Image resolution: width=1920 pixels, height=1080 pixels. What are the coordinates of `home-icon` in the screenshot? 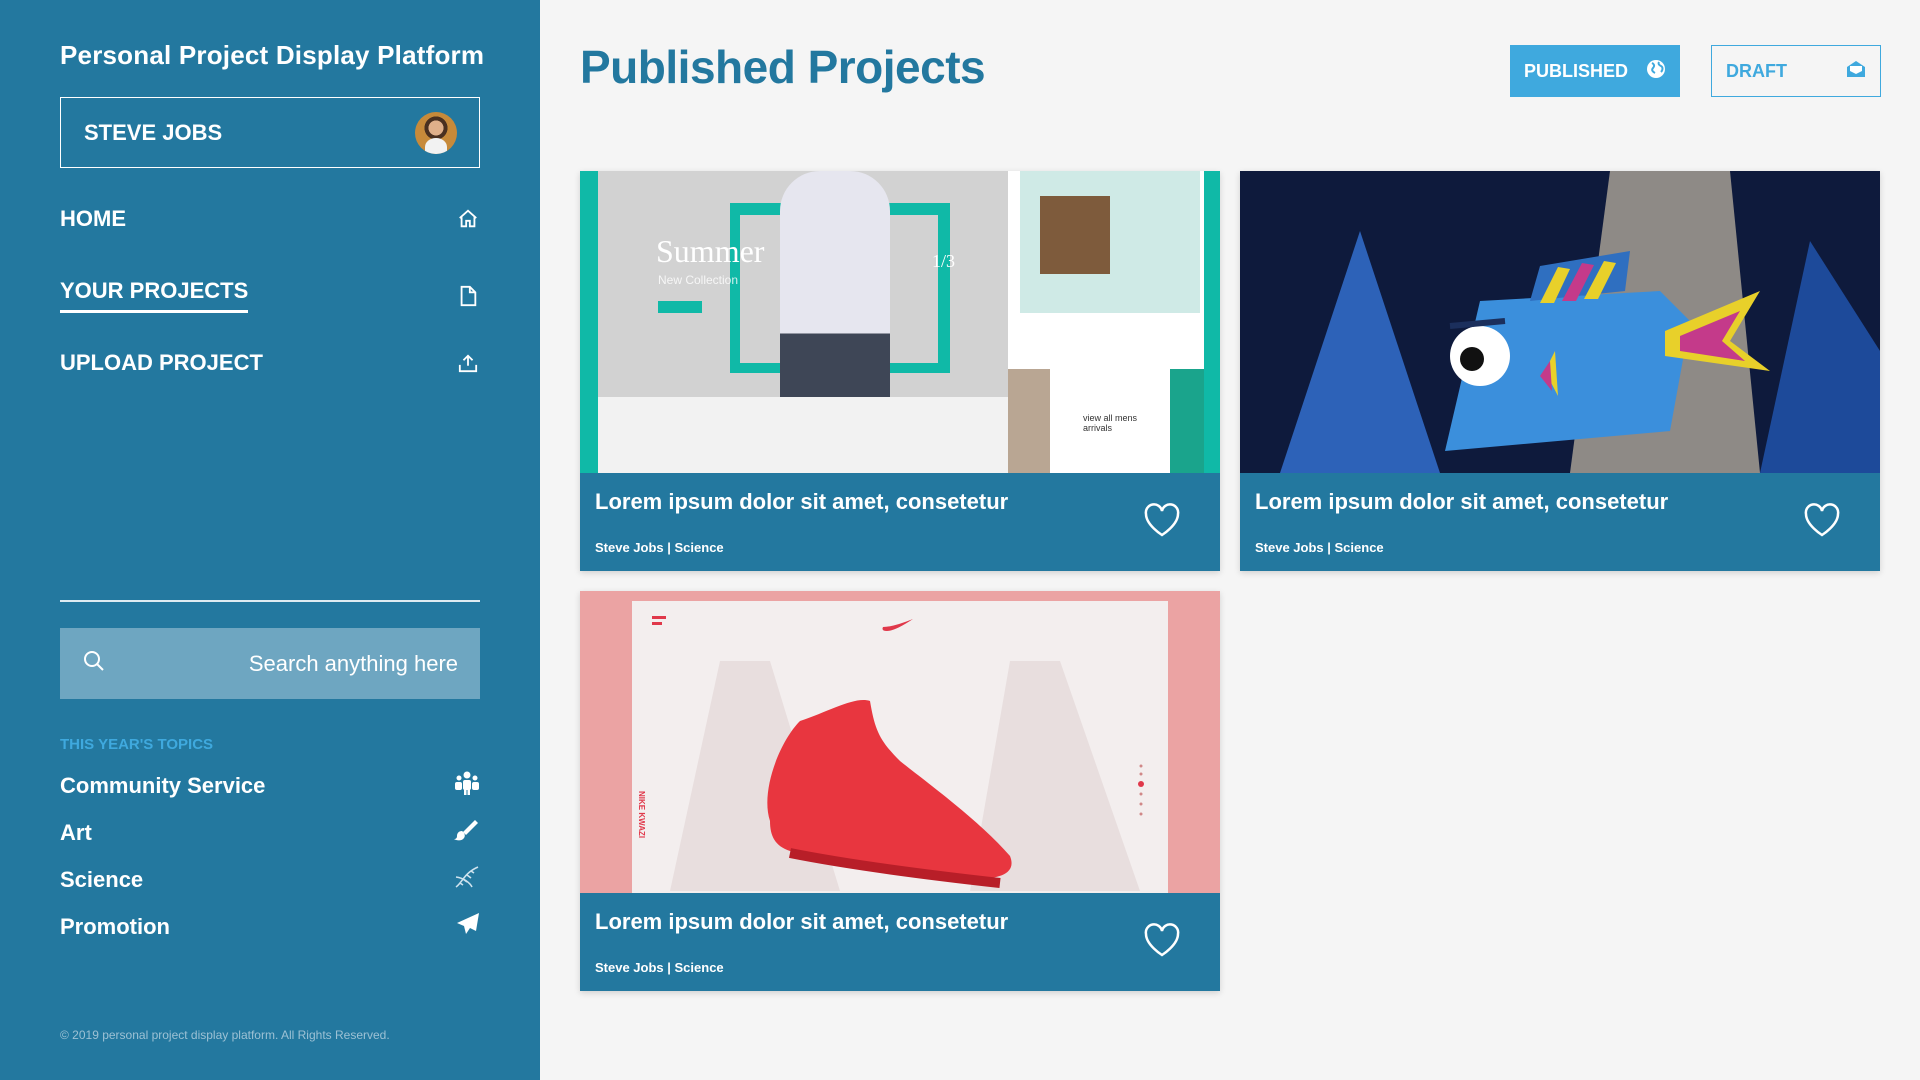 It's located at (468, 219).